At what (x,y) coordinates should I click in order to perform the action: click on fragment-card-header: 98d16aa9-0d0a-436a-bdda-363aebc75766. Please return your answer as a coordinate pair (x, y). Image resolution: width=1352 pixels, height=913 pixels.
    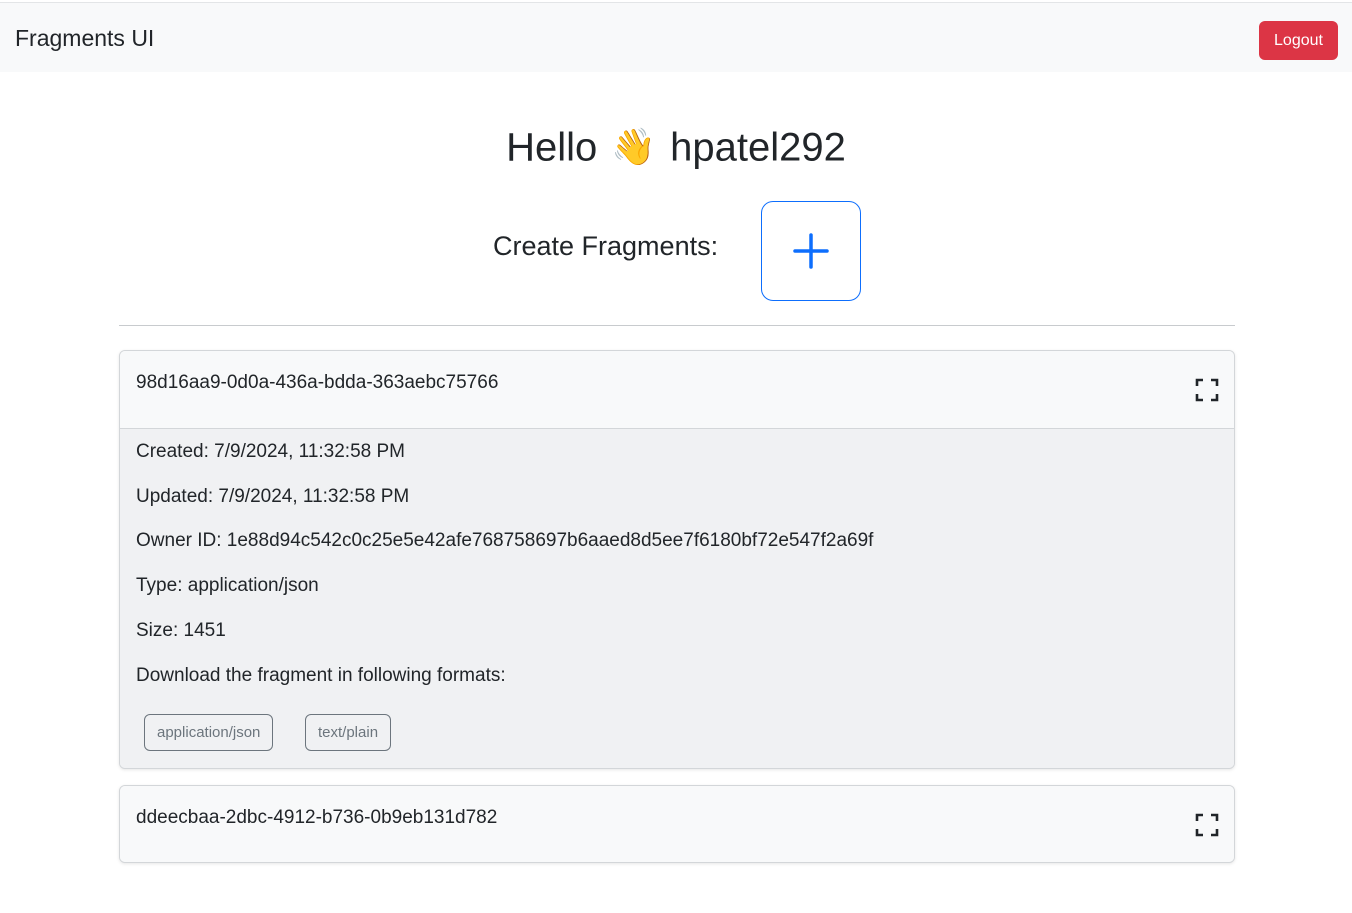
    Looking at the image, I should click on (677, 389).